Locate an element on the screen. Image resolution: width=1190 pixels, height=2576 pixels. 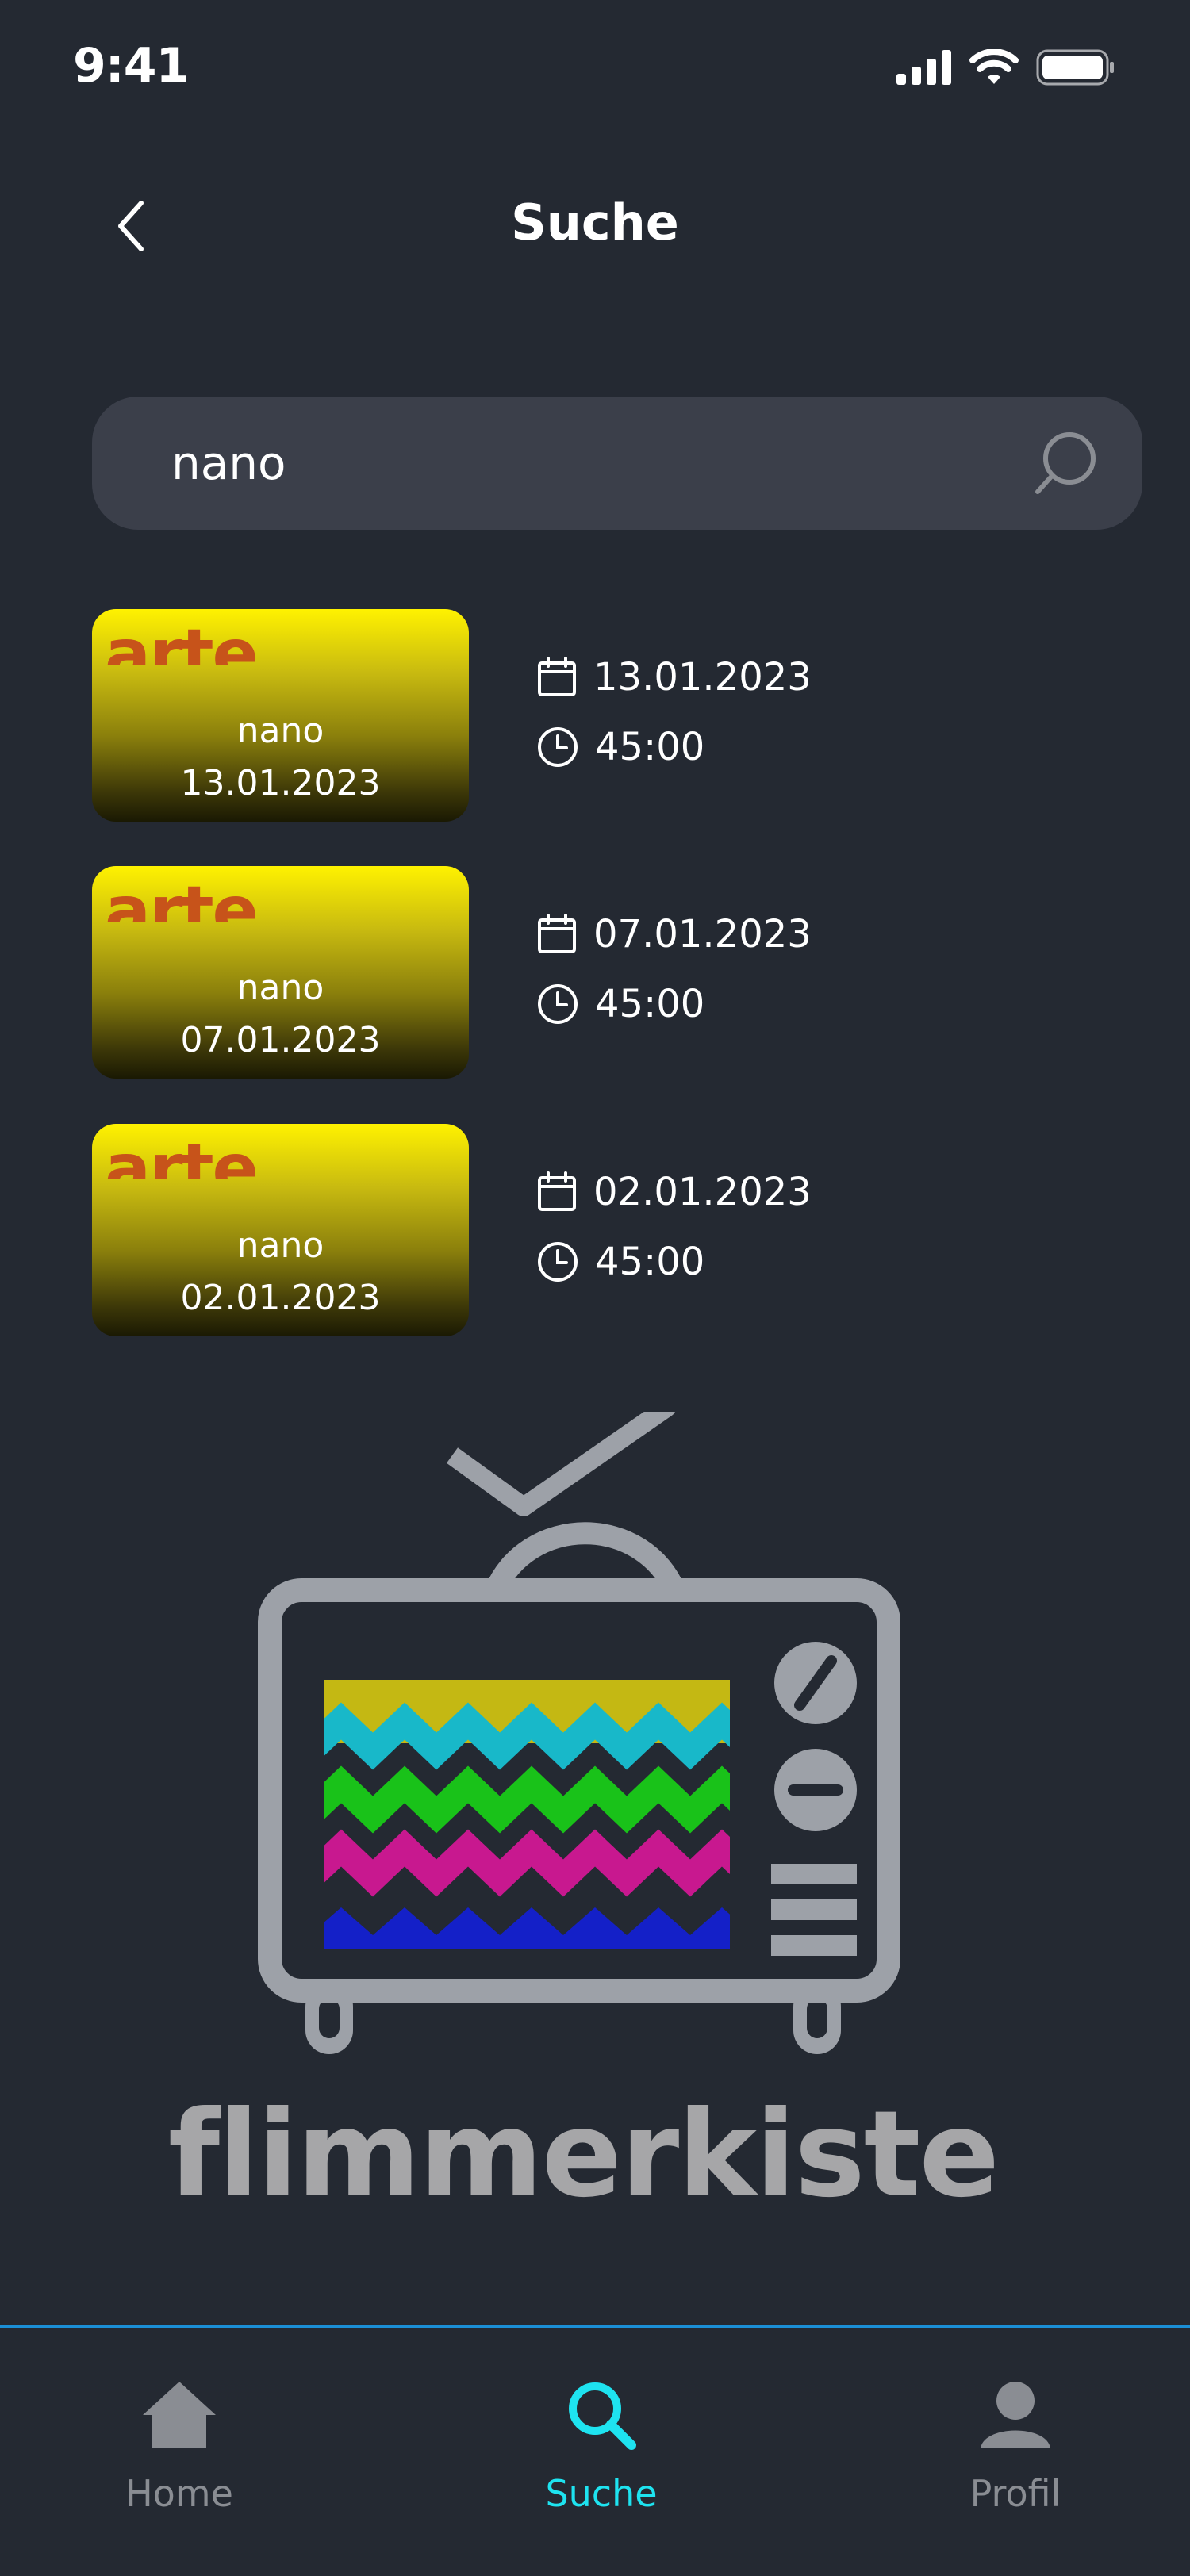
result-date: 07.01.2023 is located at coordinates (702, 934).